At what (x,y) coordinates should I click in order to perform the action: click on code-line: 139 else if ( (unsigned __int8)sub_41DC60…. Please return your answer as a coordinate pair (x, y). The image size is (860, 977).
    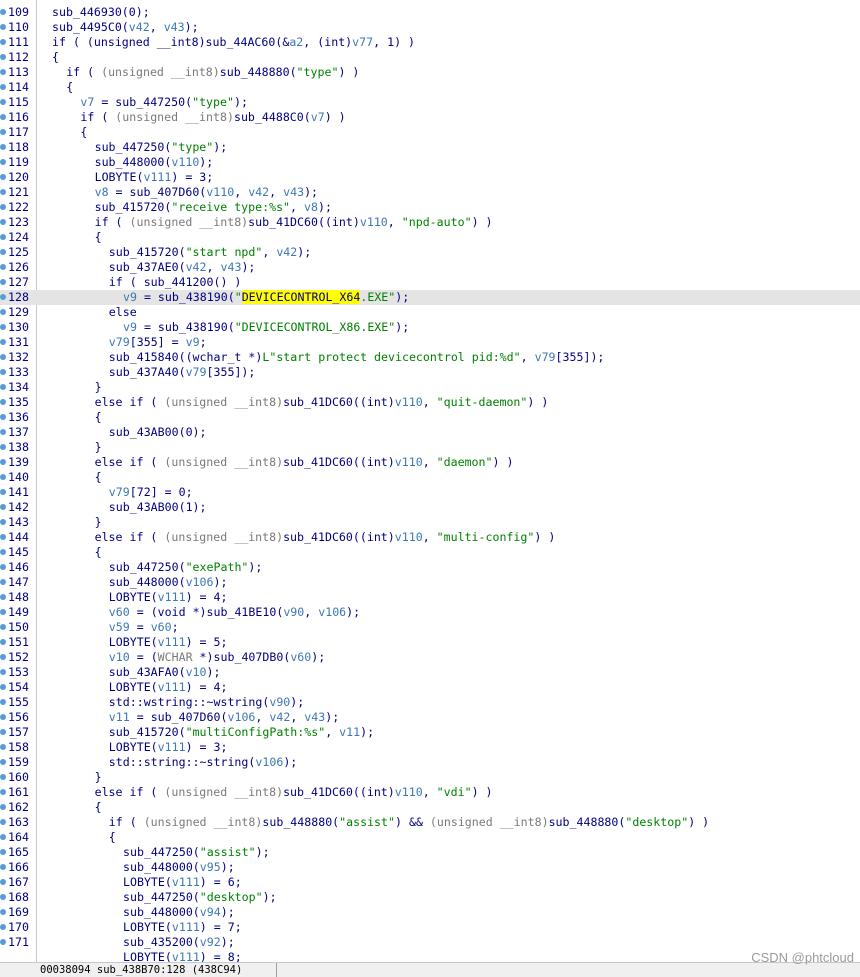
    Looking at the image, I should click on (430, 462).